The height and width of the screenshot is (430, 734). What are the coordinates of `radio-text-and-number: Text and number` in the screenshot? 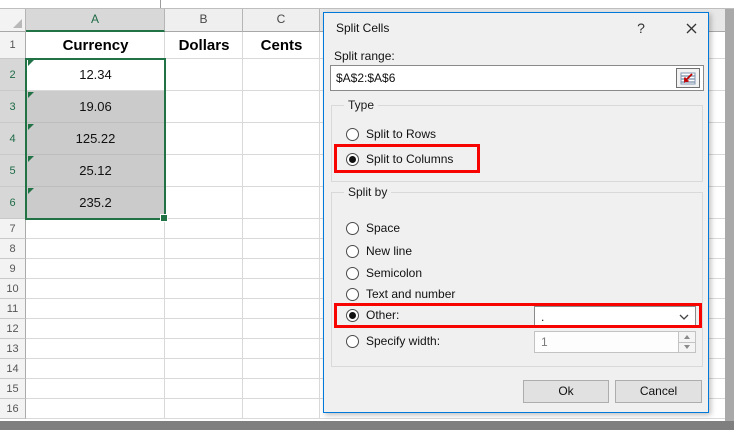 It's located at (400, 294).